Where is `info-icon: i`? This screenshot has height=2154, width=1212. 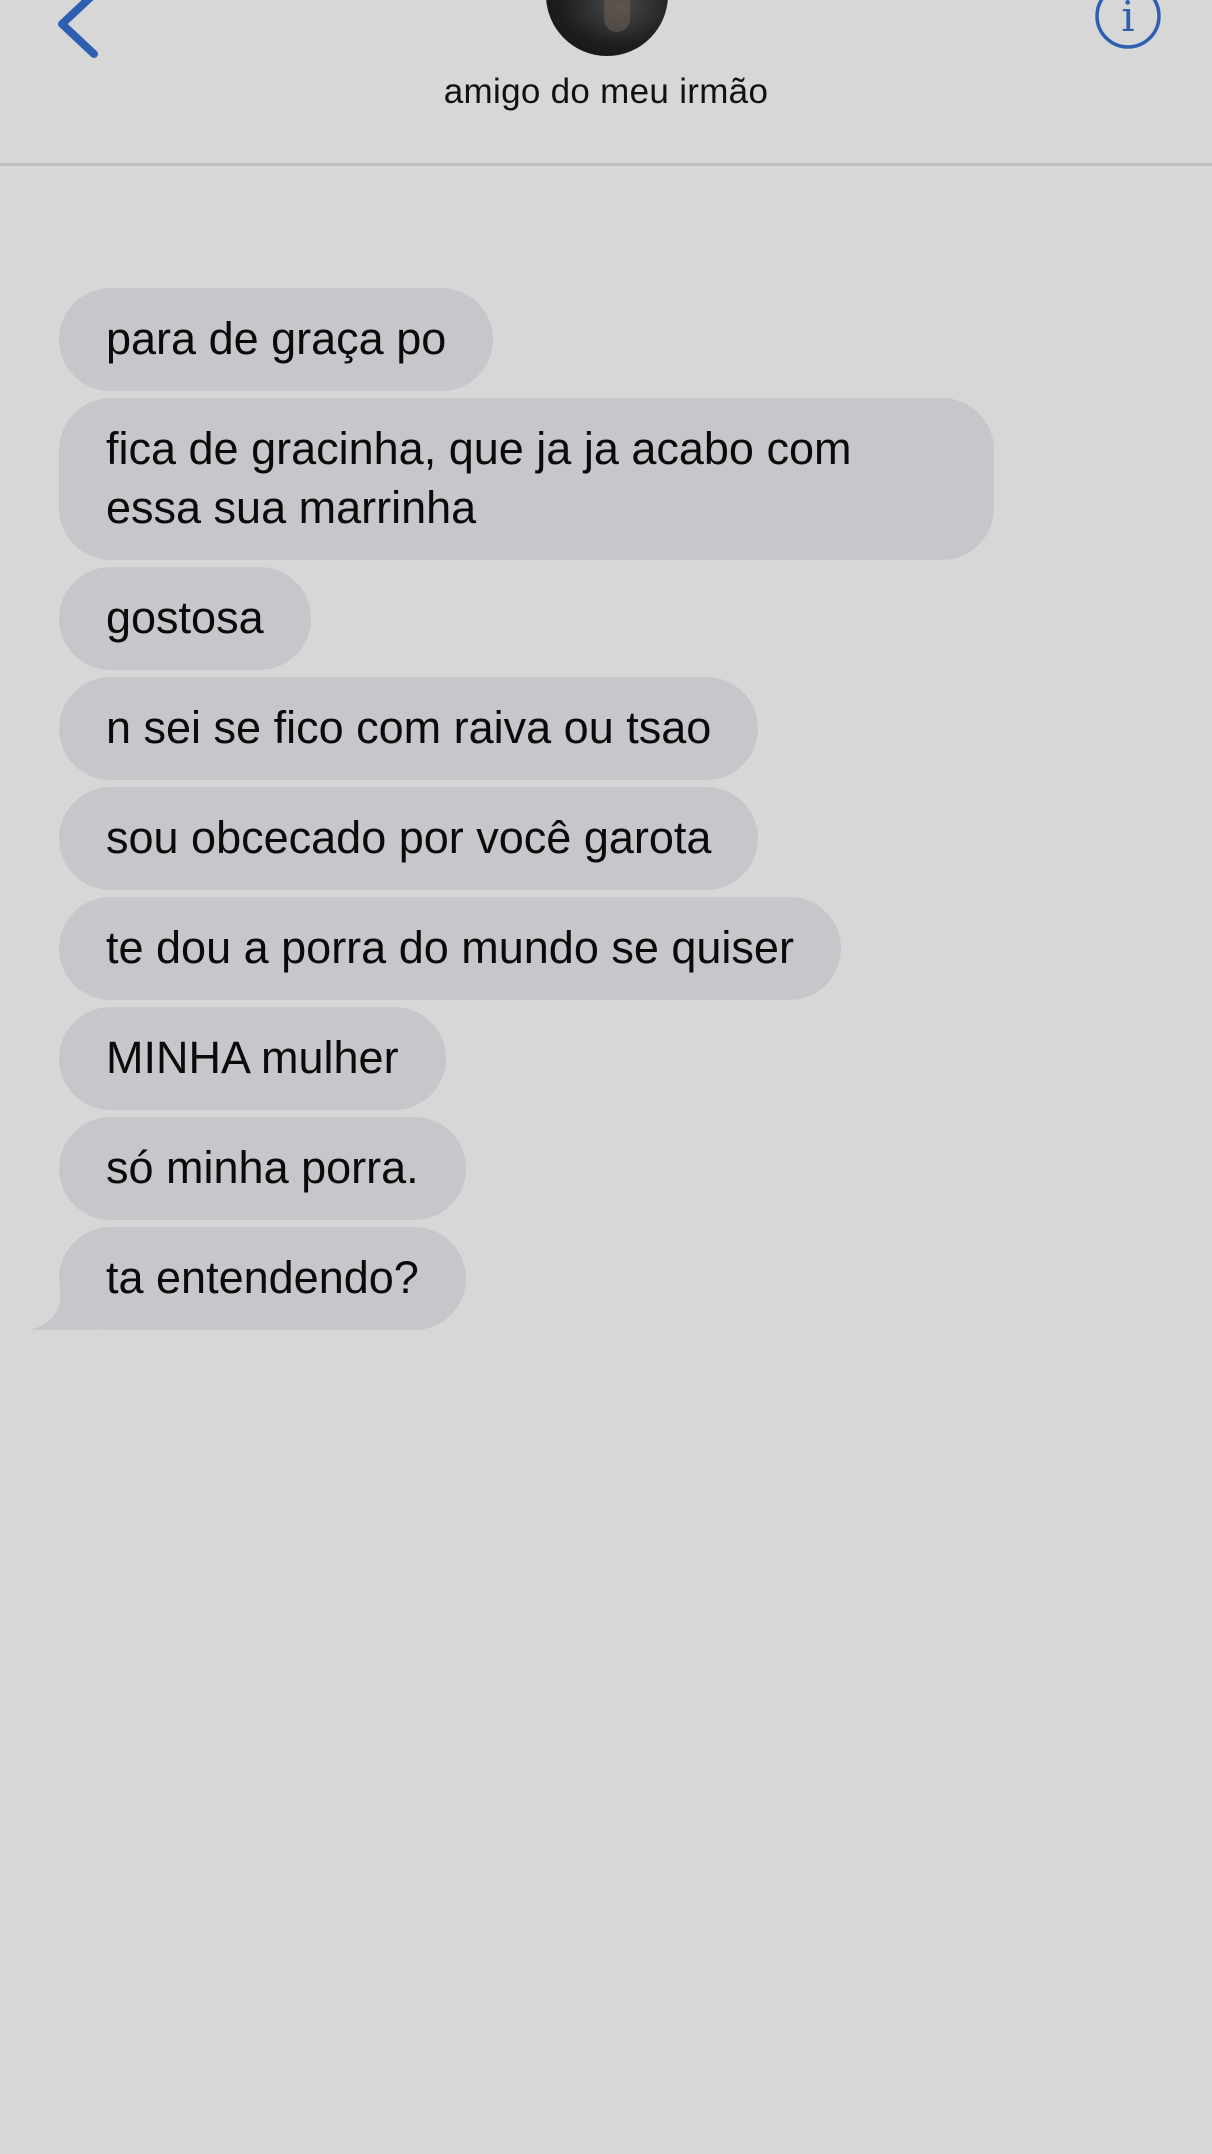 info-icon: i is located at coordinates (1128, 24).